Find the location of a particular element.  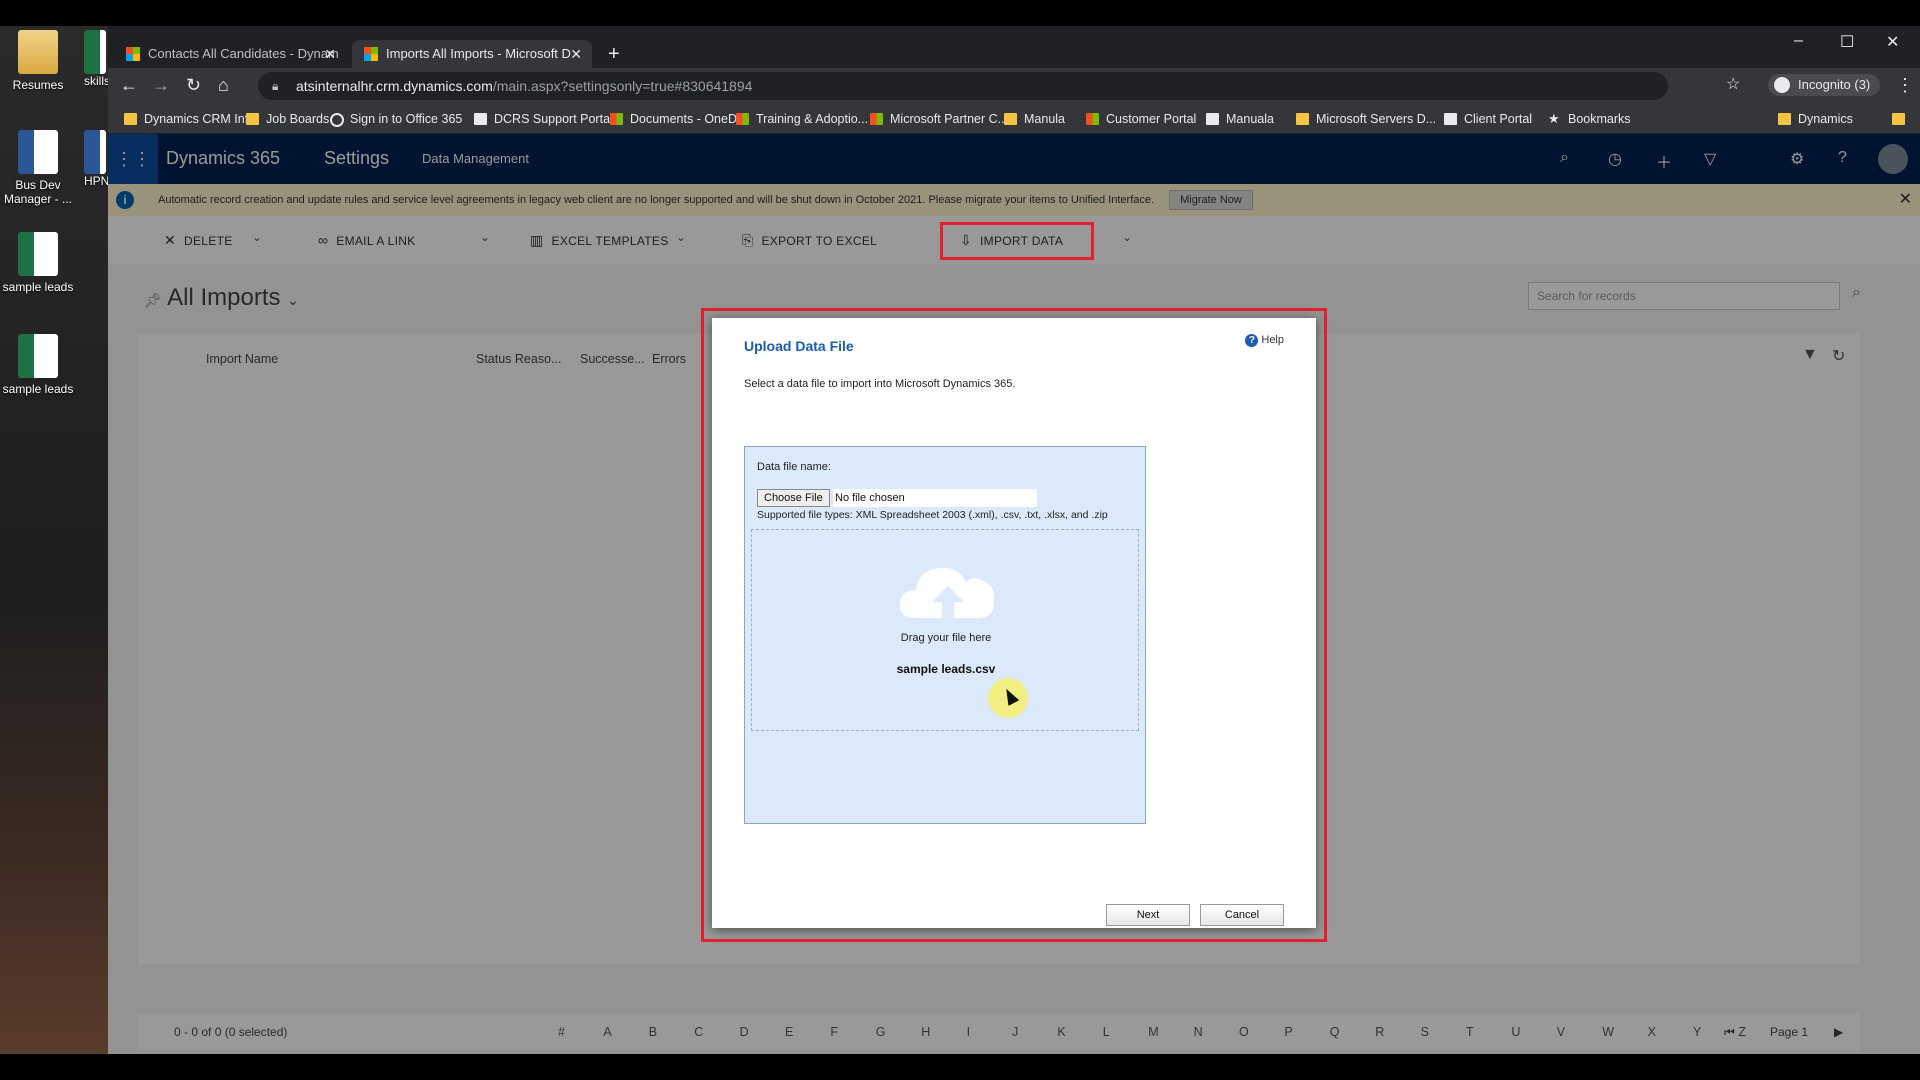

close-window-button: ✕ is located at coordinates (1892, 42).